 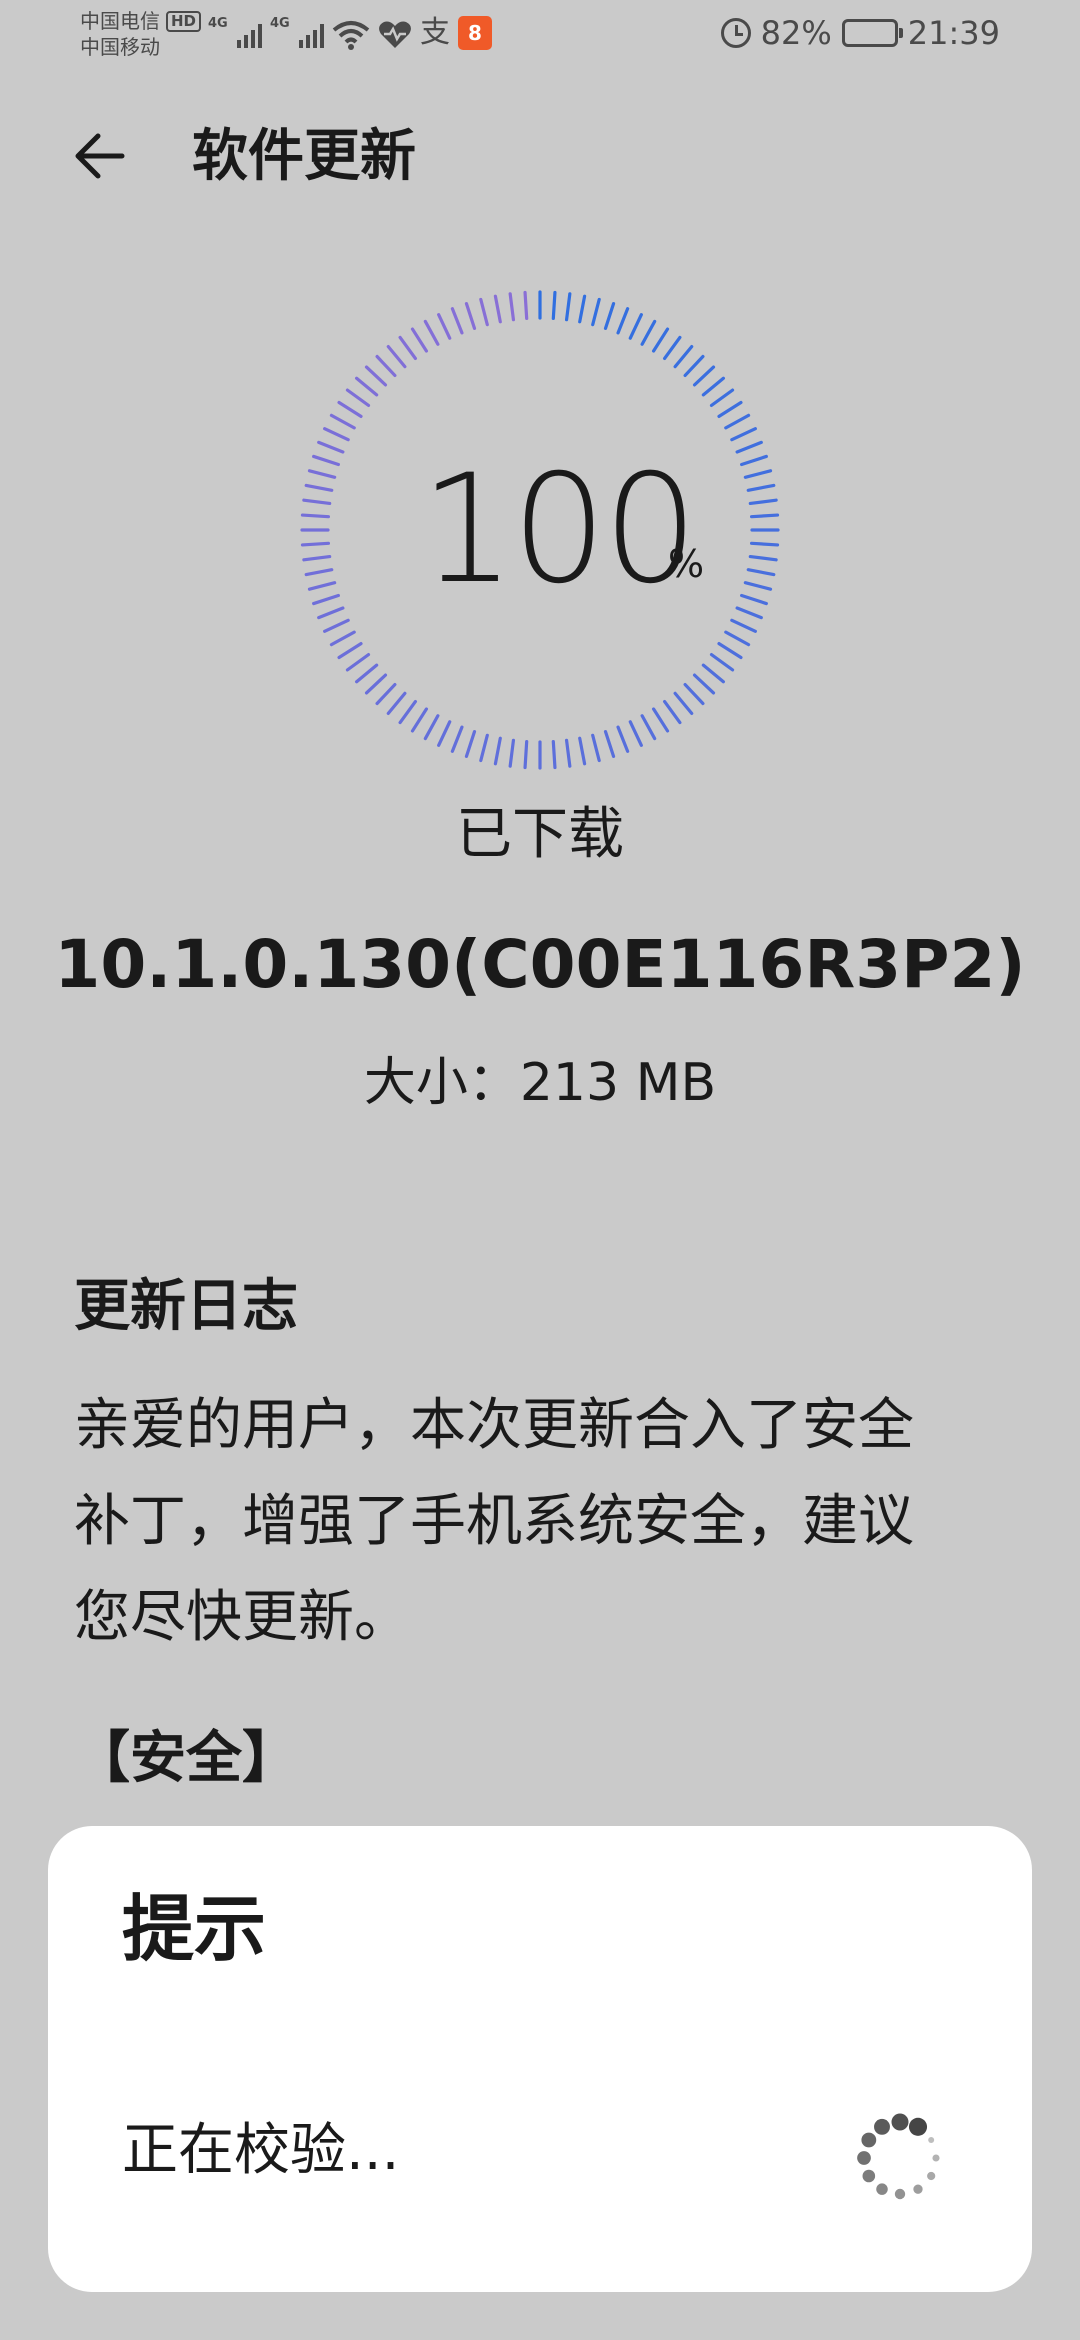 I want to click on changelog-line: 亲爱的用户，本次更新合入了安全, so click(x=494, y=1425).